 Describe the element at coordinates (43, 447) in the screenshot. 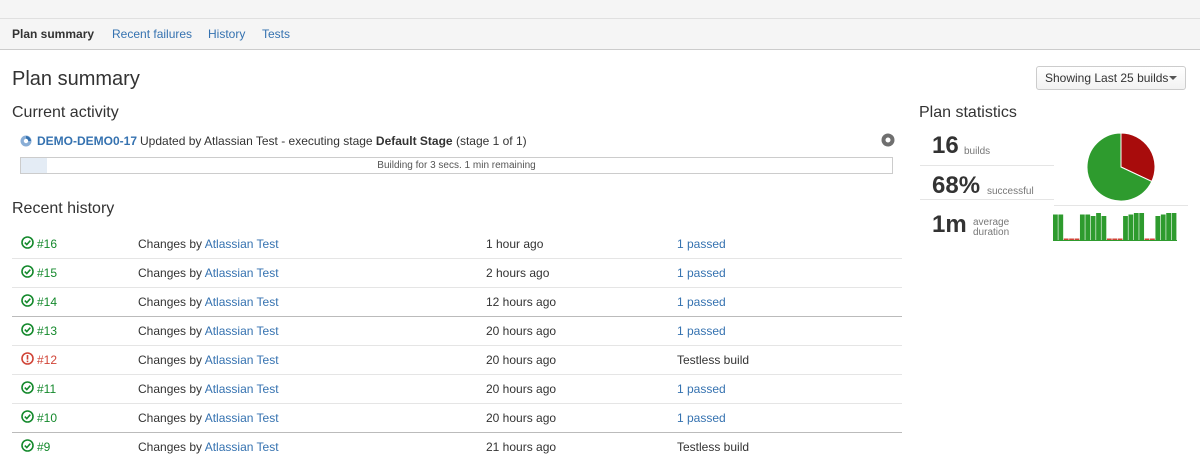

I see `build-number-link: #9` at that location.